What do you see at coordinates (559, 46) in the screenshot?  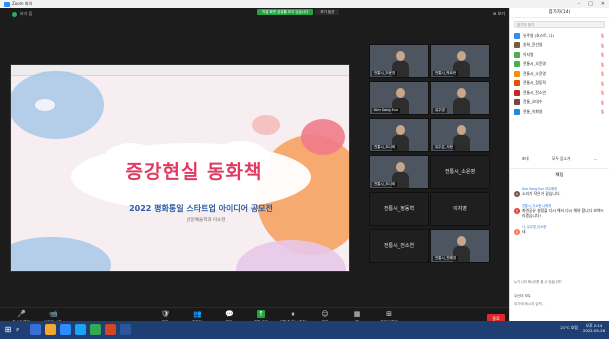 I see `participant-list-item: 송희_윤선영 🎙` at bounding box center [559, 46].